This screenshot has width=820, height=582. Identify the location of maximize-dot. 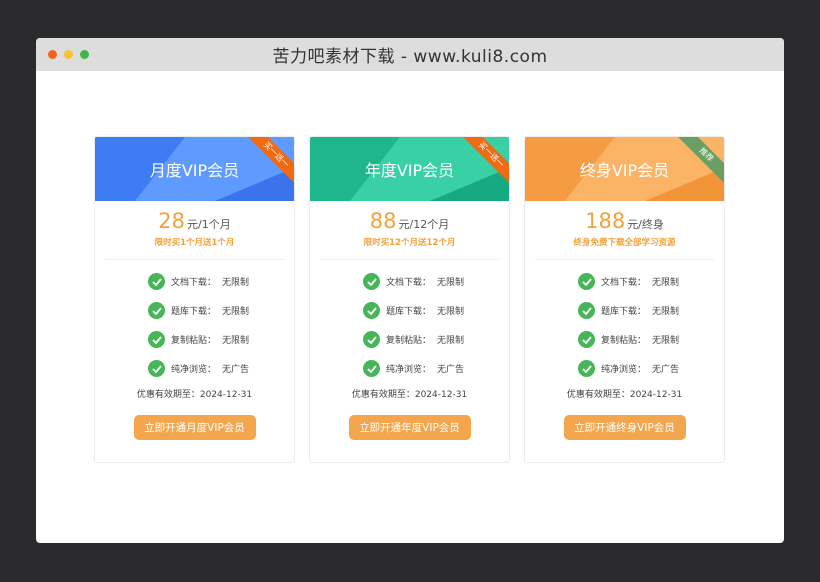
(84, 54).